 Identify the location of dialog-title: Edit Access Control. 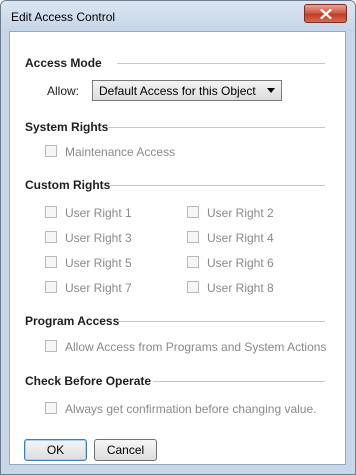
(63, 17).